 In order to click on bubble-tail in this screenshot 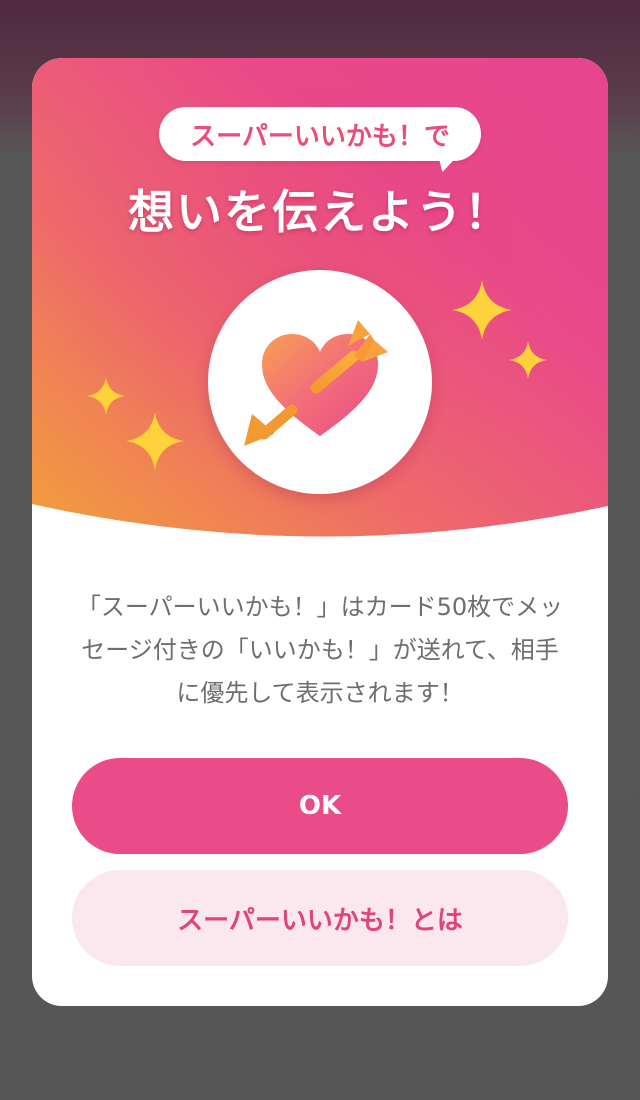, I will do `click(447, 163)`.